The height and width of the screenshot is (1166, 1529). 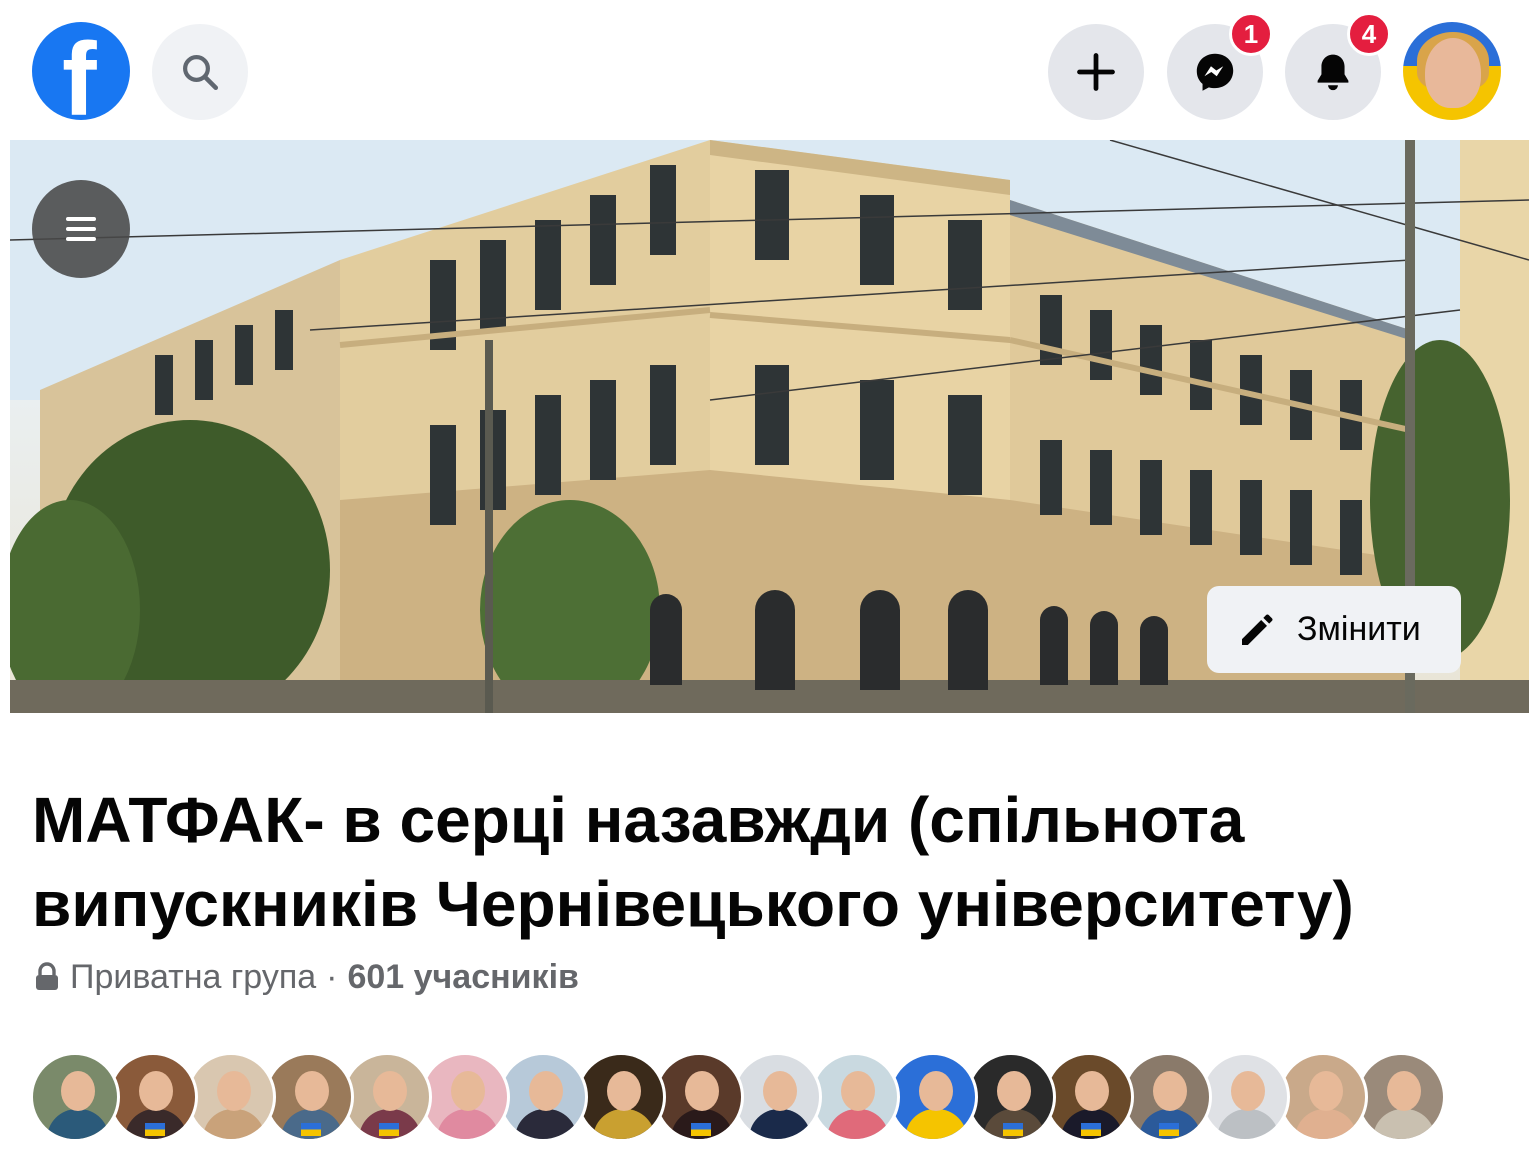 I want to click on notifications-button: 4, so click(x=1338, y=66).